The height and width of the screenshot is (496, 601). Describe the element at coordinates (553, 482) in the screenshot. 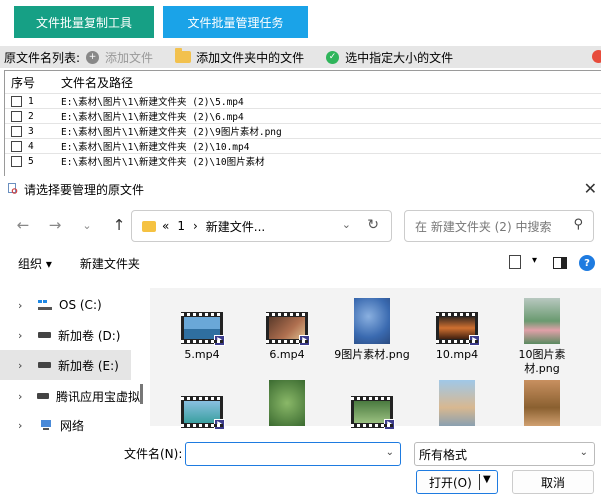

I see `cancel-button: 取消` at that location.